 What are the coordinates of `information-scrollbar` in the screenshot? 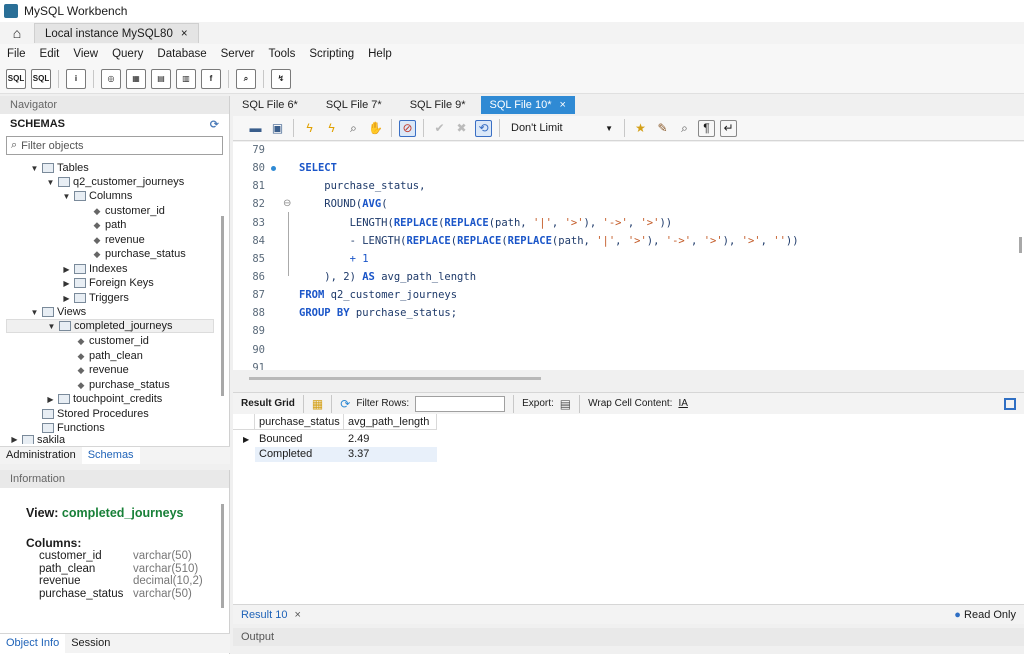 It's located at (222, 556).